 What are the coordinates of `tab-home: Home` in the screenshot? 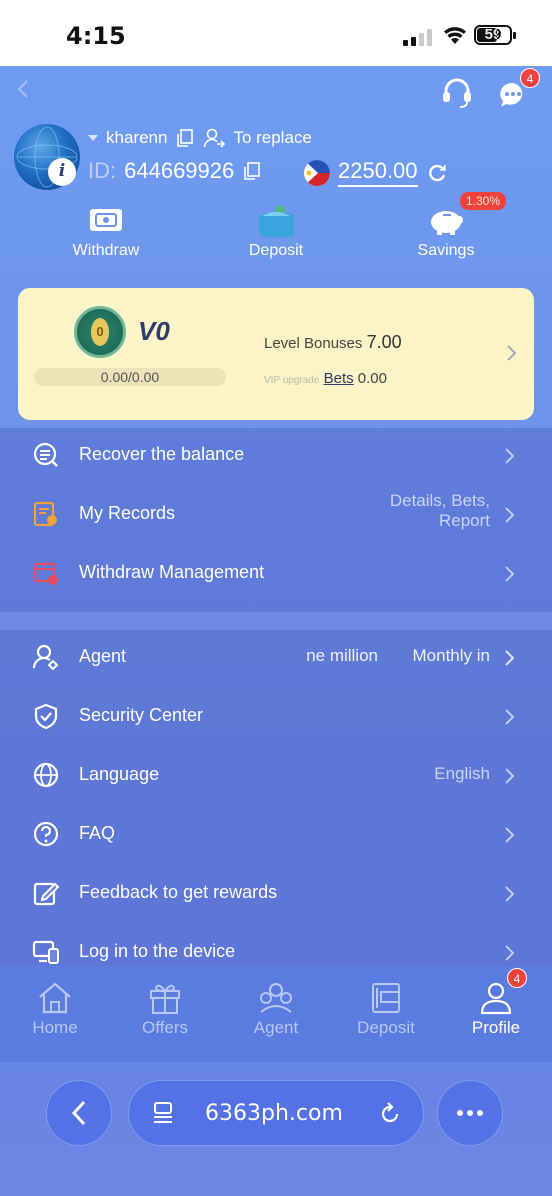 It's located at (55, 1009).